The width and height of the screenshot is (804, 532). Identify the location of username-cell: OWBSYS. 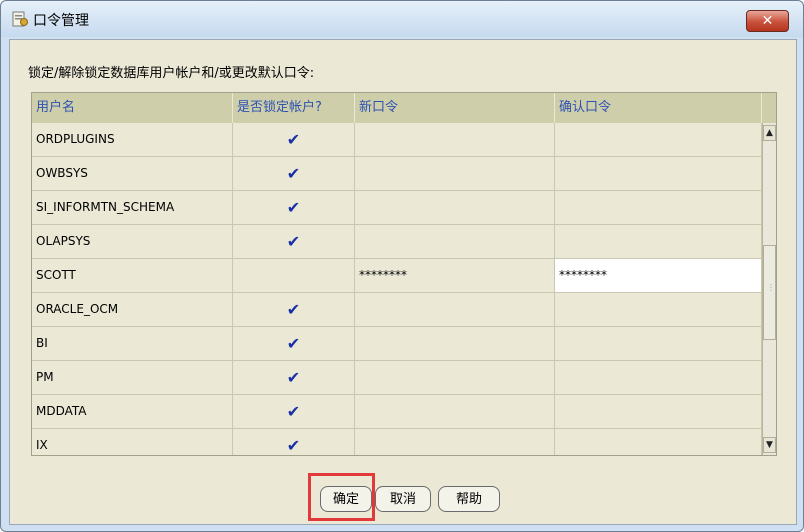
(132, 173).